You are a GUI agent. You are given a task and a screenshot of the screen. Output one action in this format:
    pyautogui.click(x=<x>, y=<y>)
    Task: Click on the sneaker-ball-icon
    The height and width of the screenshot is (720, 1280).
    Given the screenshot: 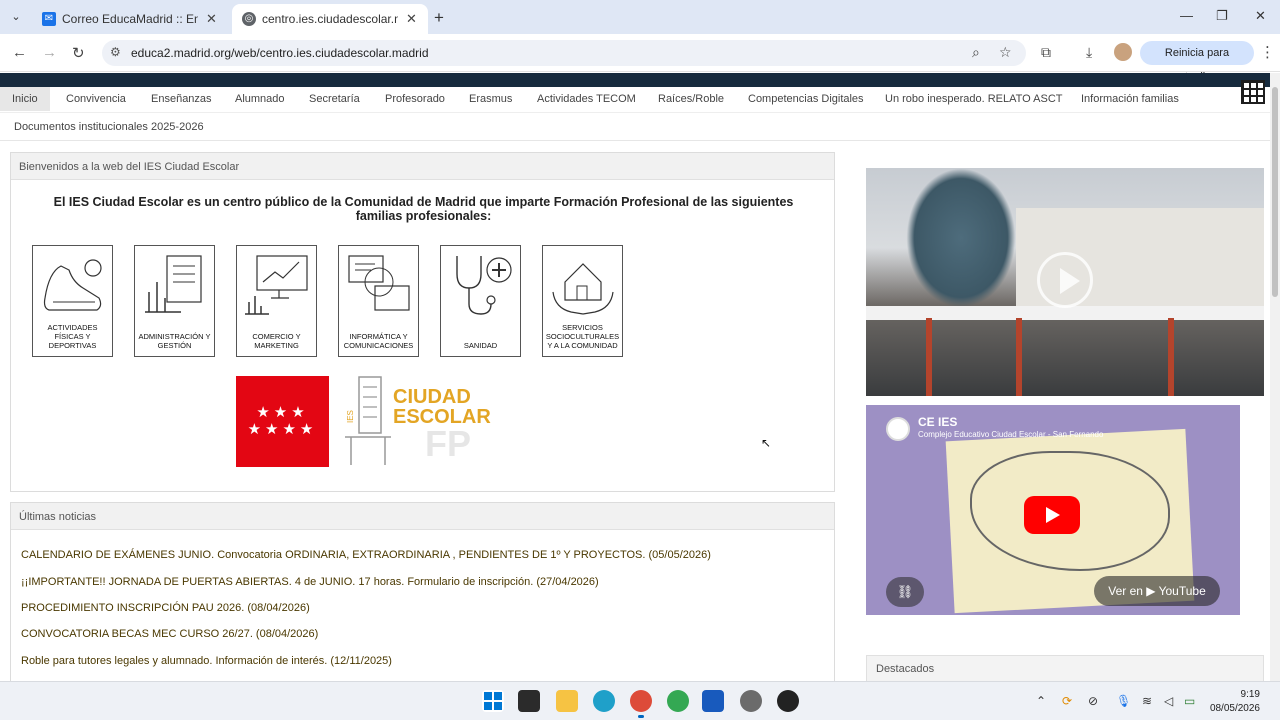 What is the action you would take?
    pyautogui.click(x=72, y=285)
    